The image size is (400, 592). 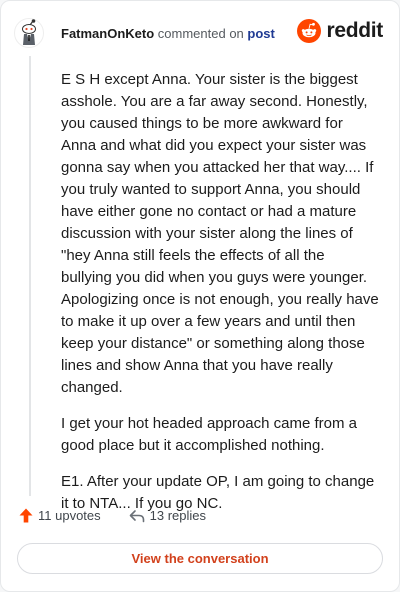 I want to click on thread-line, so click(x=30, y=276).